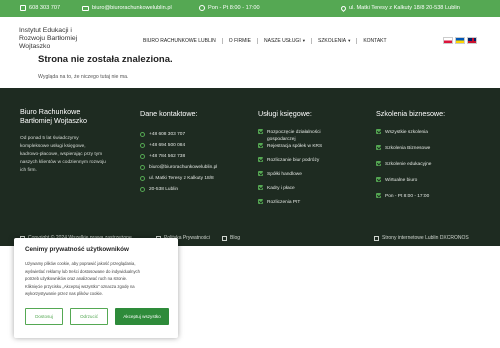 This screenshot has width=500, height=348. I want to click on customize-button: Dostosuj, so click(44, 316).